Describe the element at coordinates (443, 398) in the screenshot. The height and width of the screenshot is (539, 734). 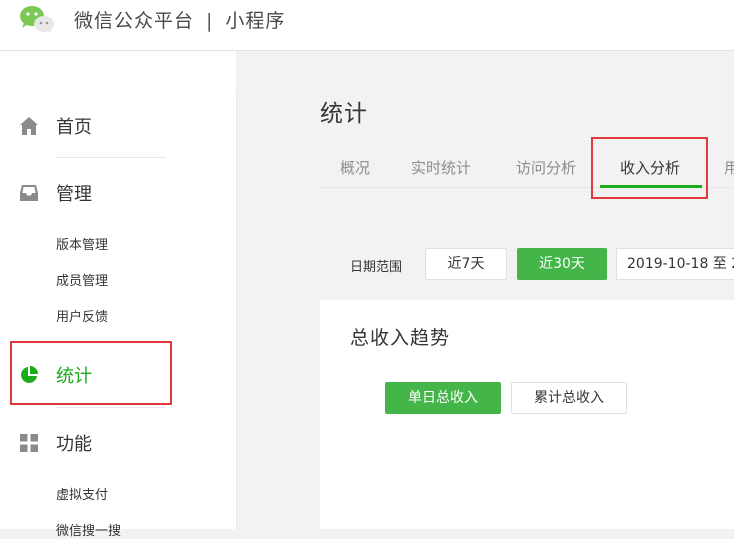
I see `daily-revenue-button: 单日总收入` at that location.